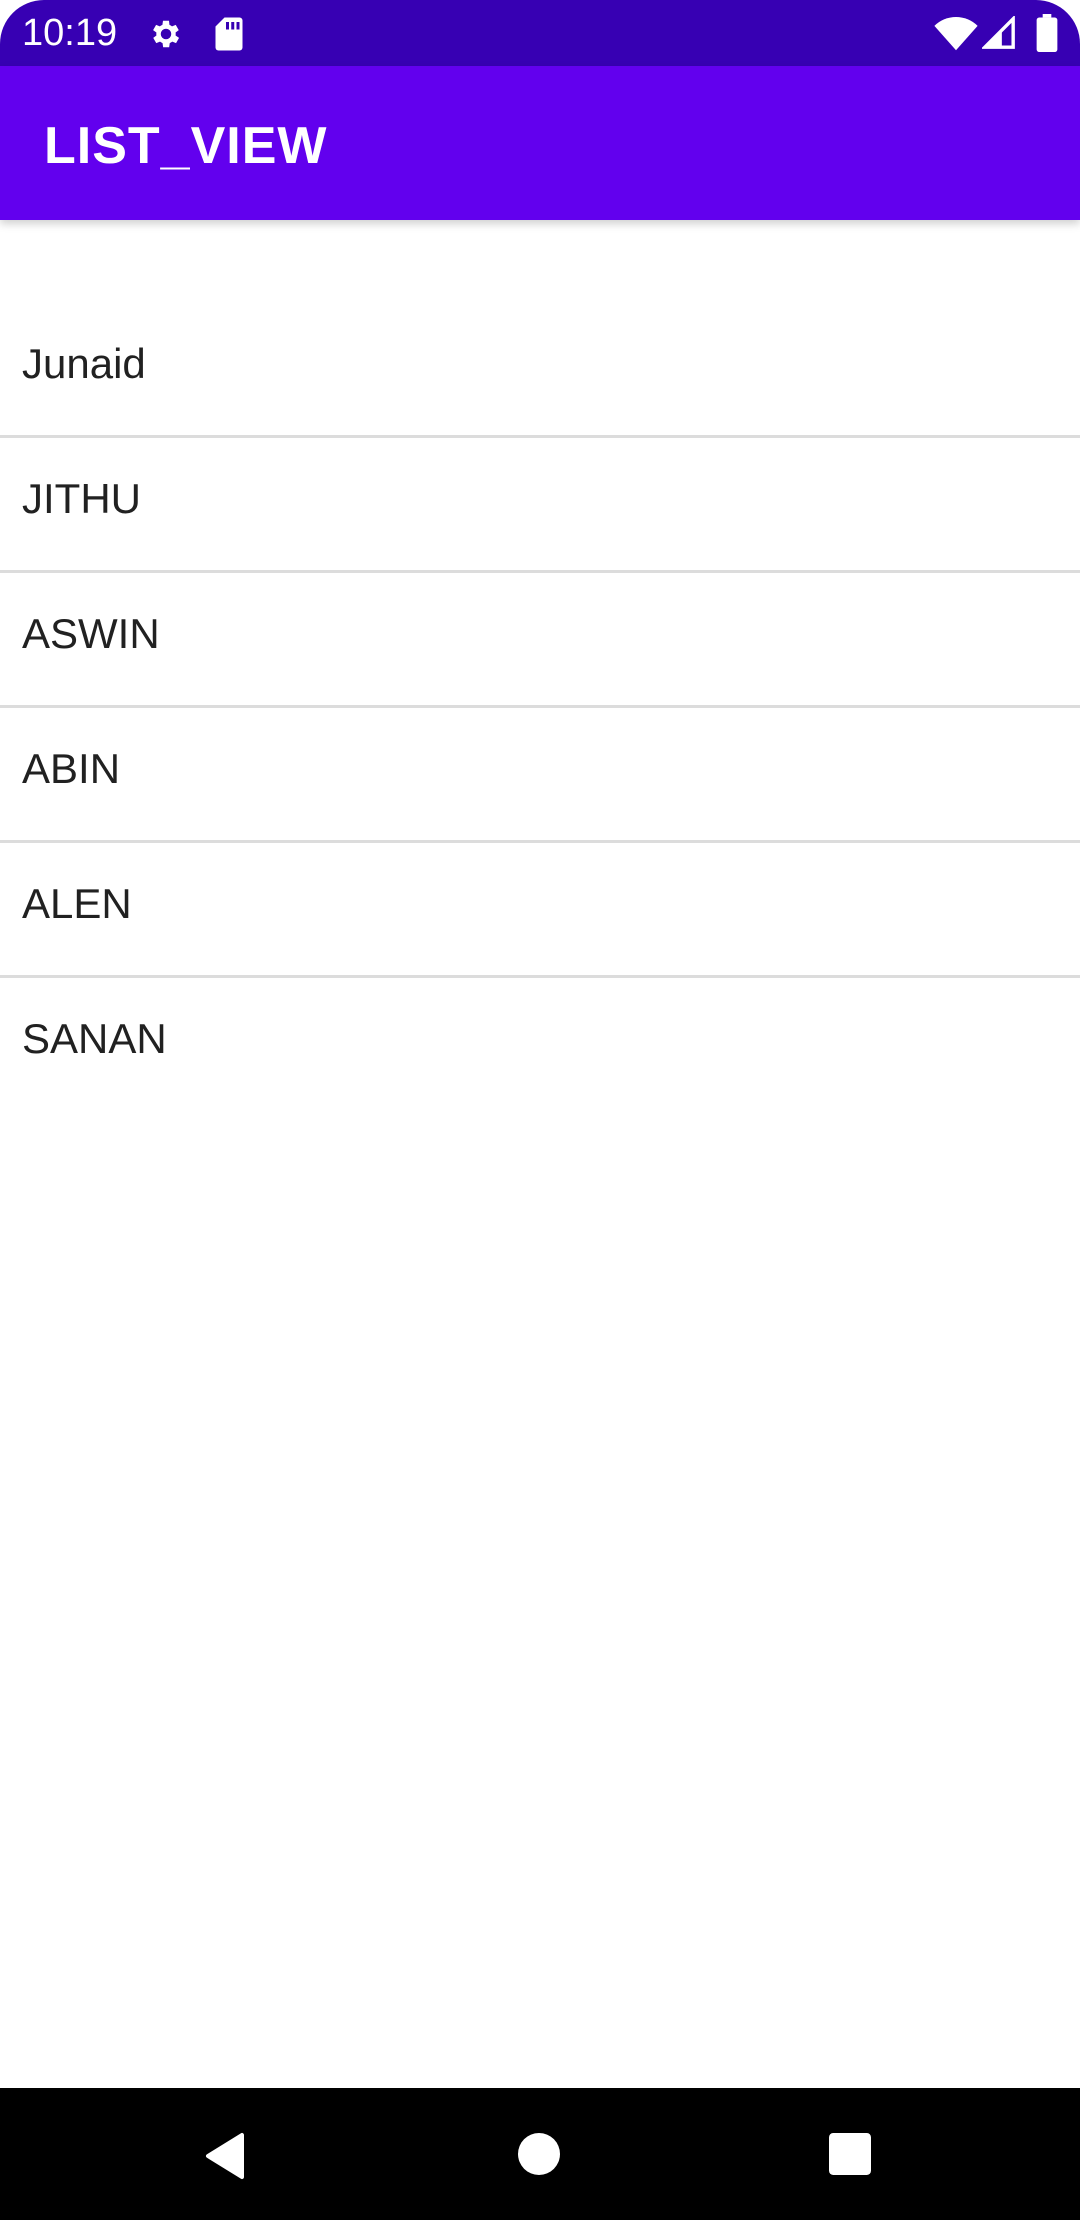  Describe the element at coordinates (998, 32) in the screenshot. I see `cell-signal-icon` at that location.